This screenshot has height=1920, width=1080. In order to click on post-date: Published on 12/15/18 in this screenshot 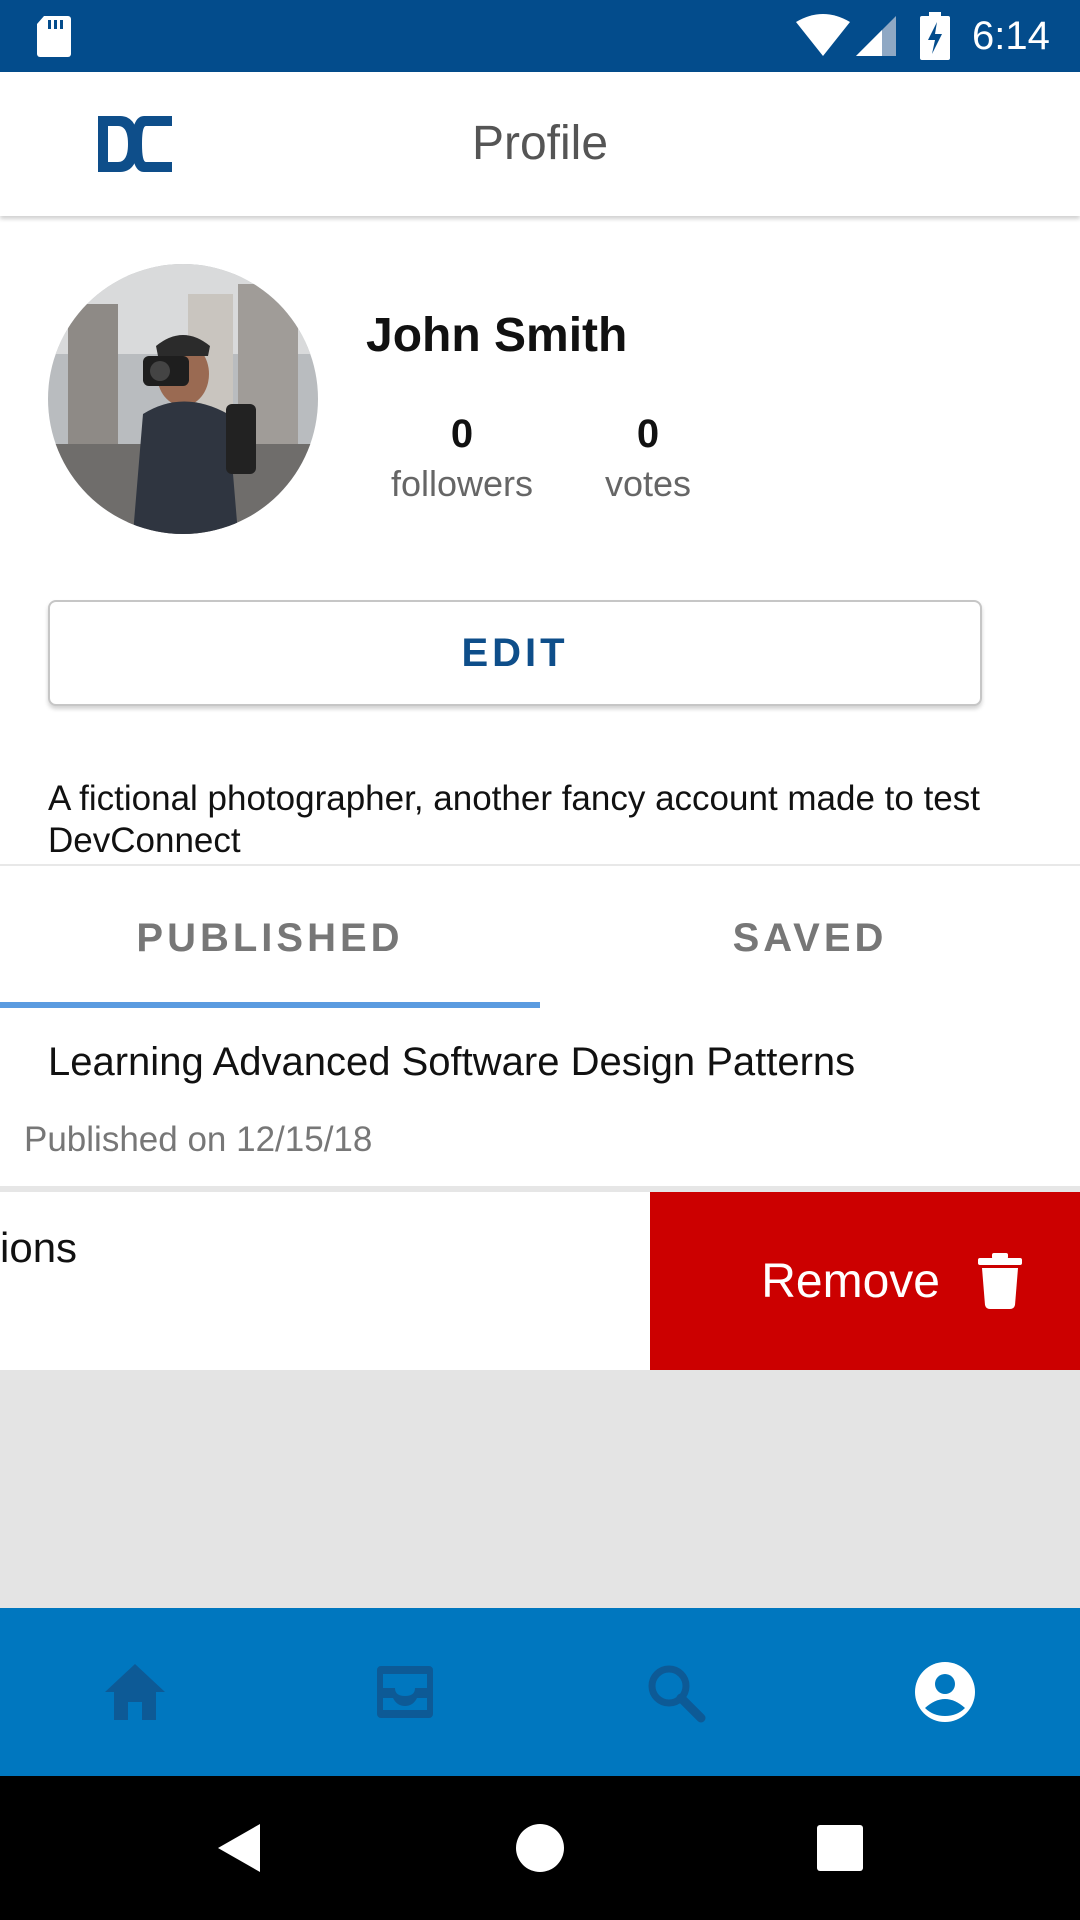, I will do `click(198, 1139)`.